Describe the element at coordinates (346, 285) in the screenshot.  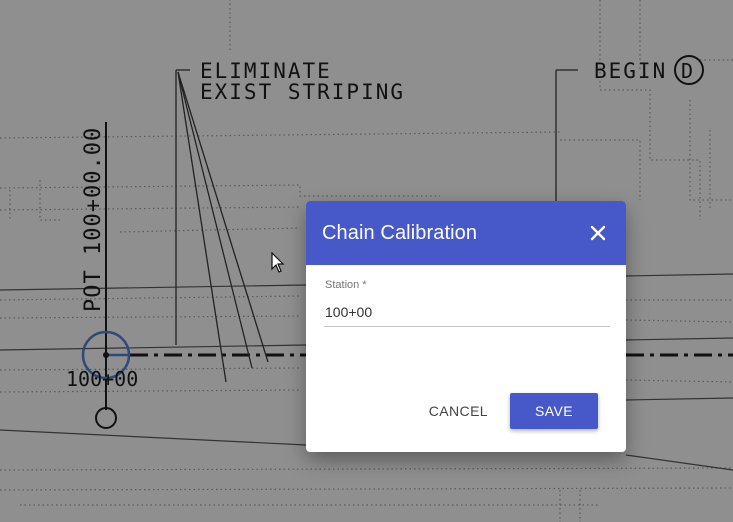
I see `station-field-label: Station *` at that location.